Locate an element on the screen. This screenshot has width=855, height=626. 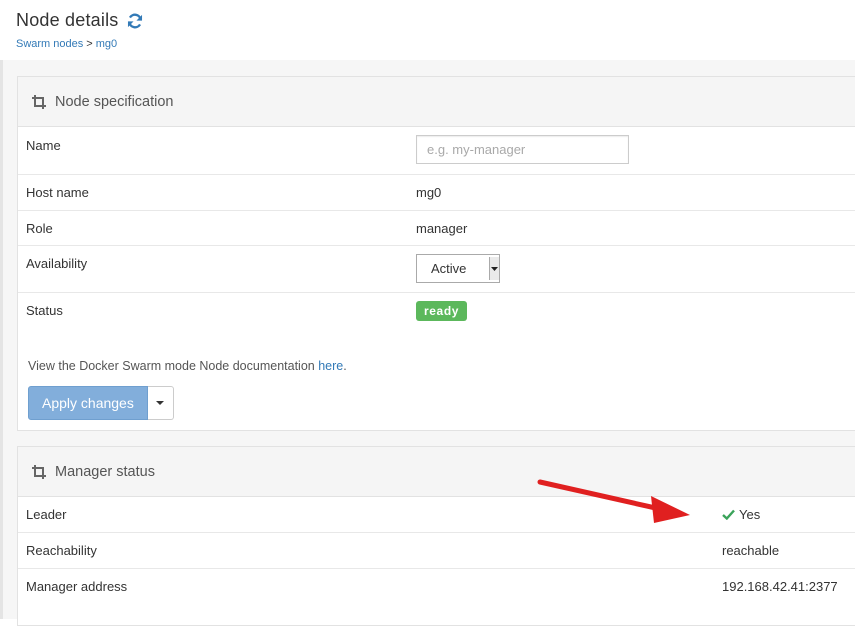
page-title-row: Node details is located at coordinates (80, 20).